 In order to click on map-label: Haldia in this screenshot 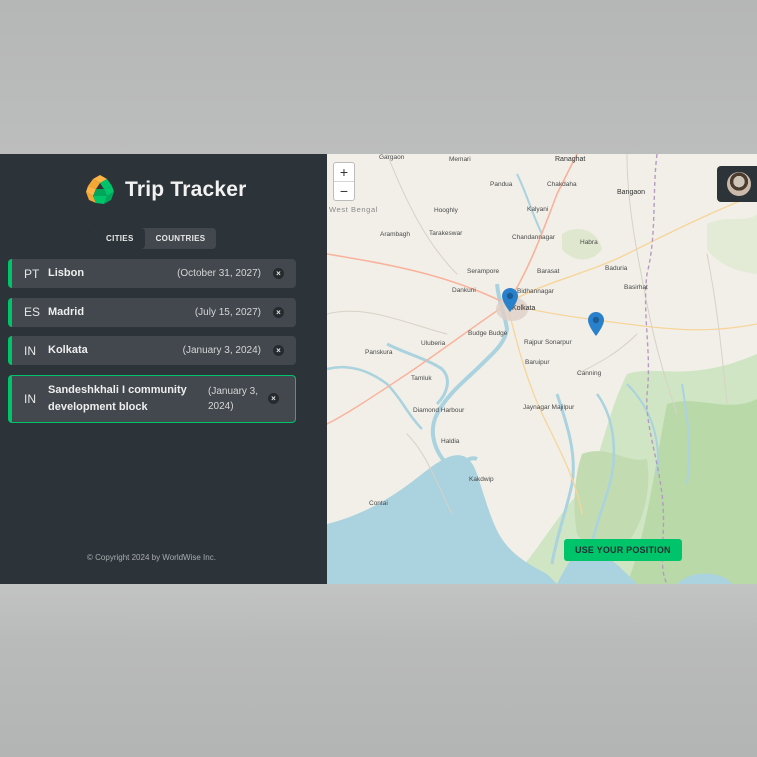, I will do `click(450, 441)`.